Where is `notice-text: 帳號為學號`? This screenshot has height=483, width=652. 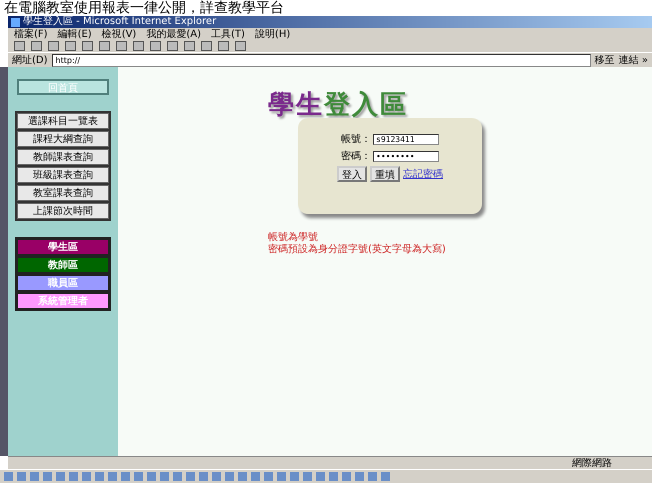
notice-text: 帳號為學號 is located at coordinates (293, 238).